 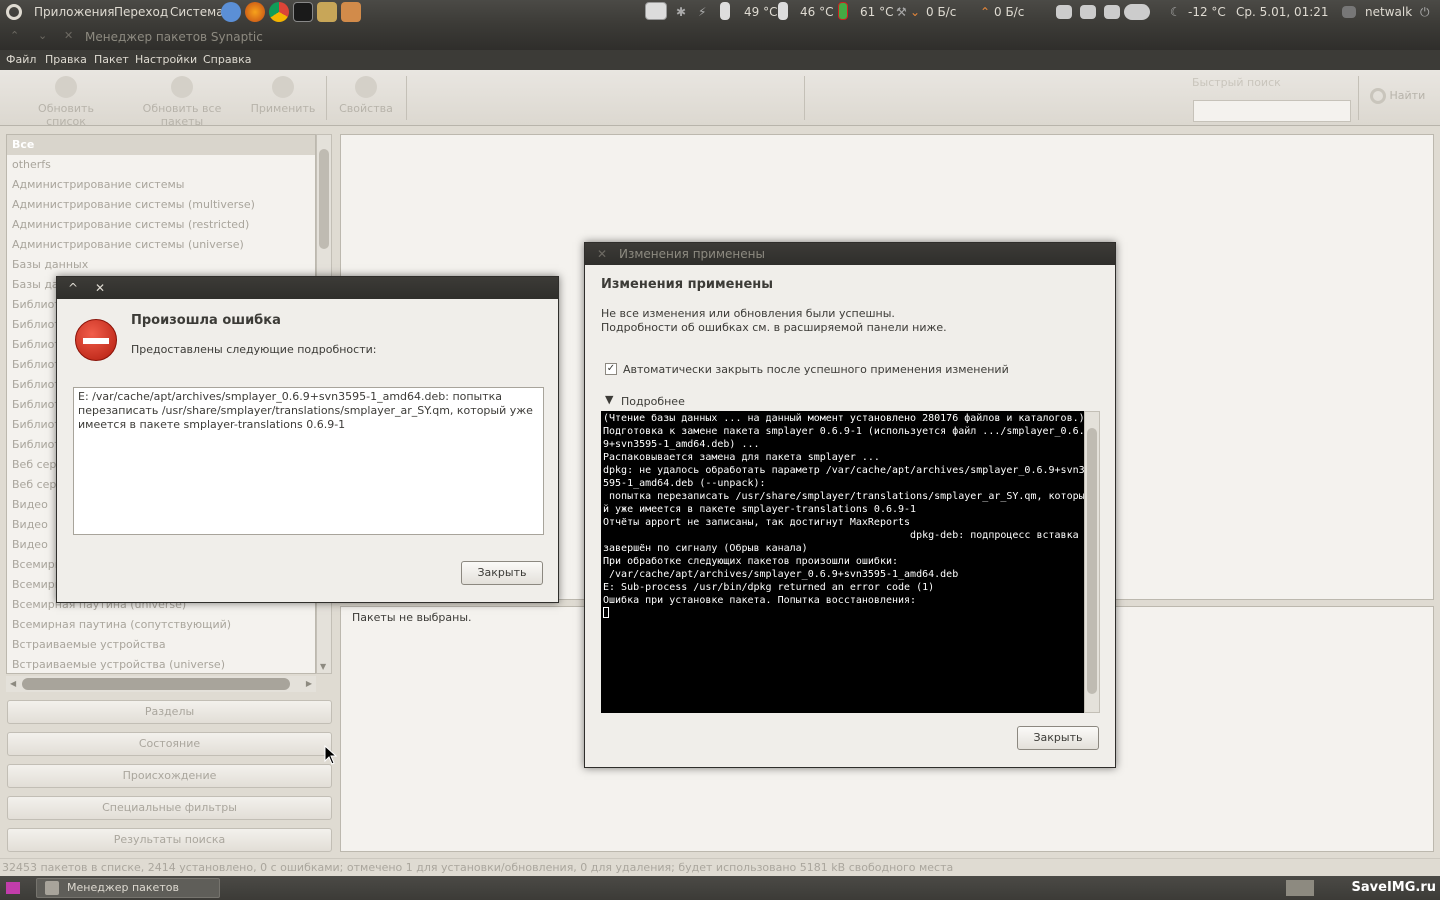 What do you see at coordinates (141, 12) in the screenshot?
I see `menu-places: Переход` at bounding box center [141, 12].